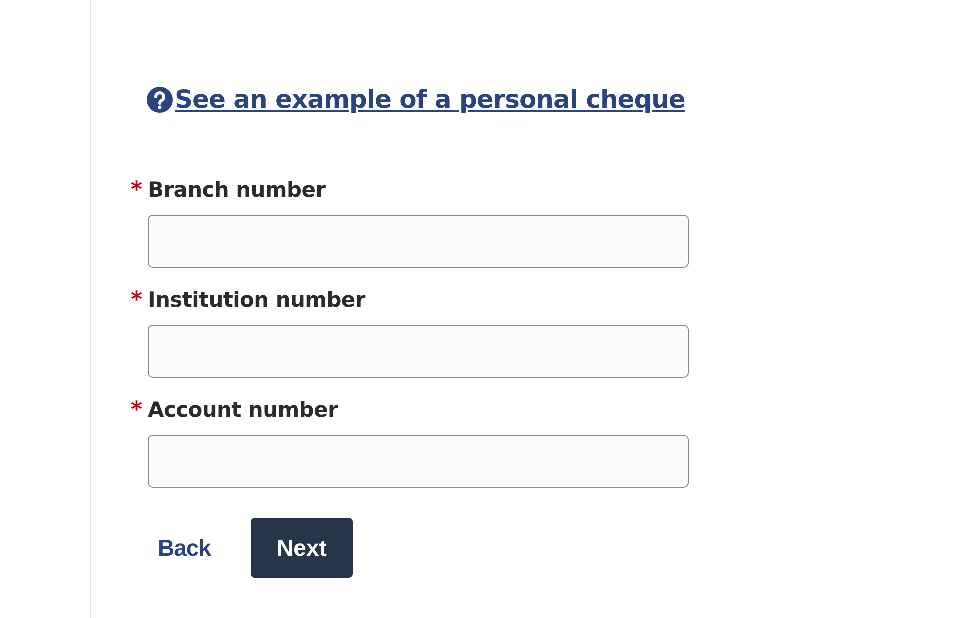 The height and width of the screenshot is (618, 961). What do you see at coordinates (430, 99) in the screenshot?
I see `example-link: See an example of a personal cheque` at bounding box center [430, 99].